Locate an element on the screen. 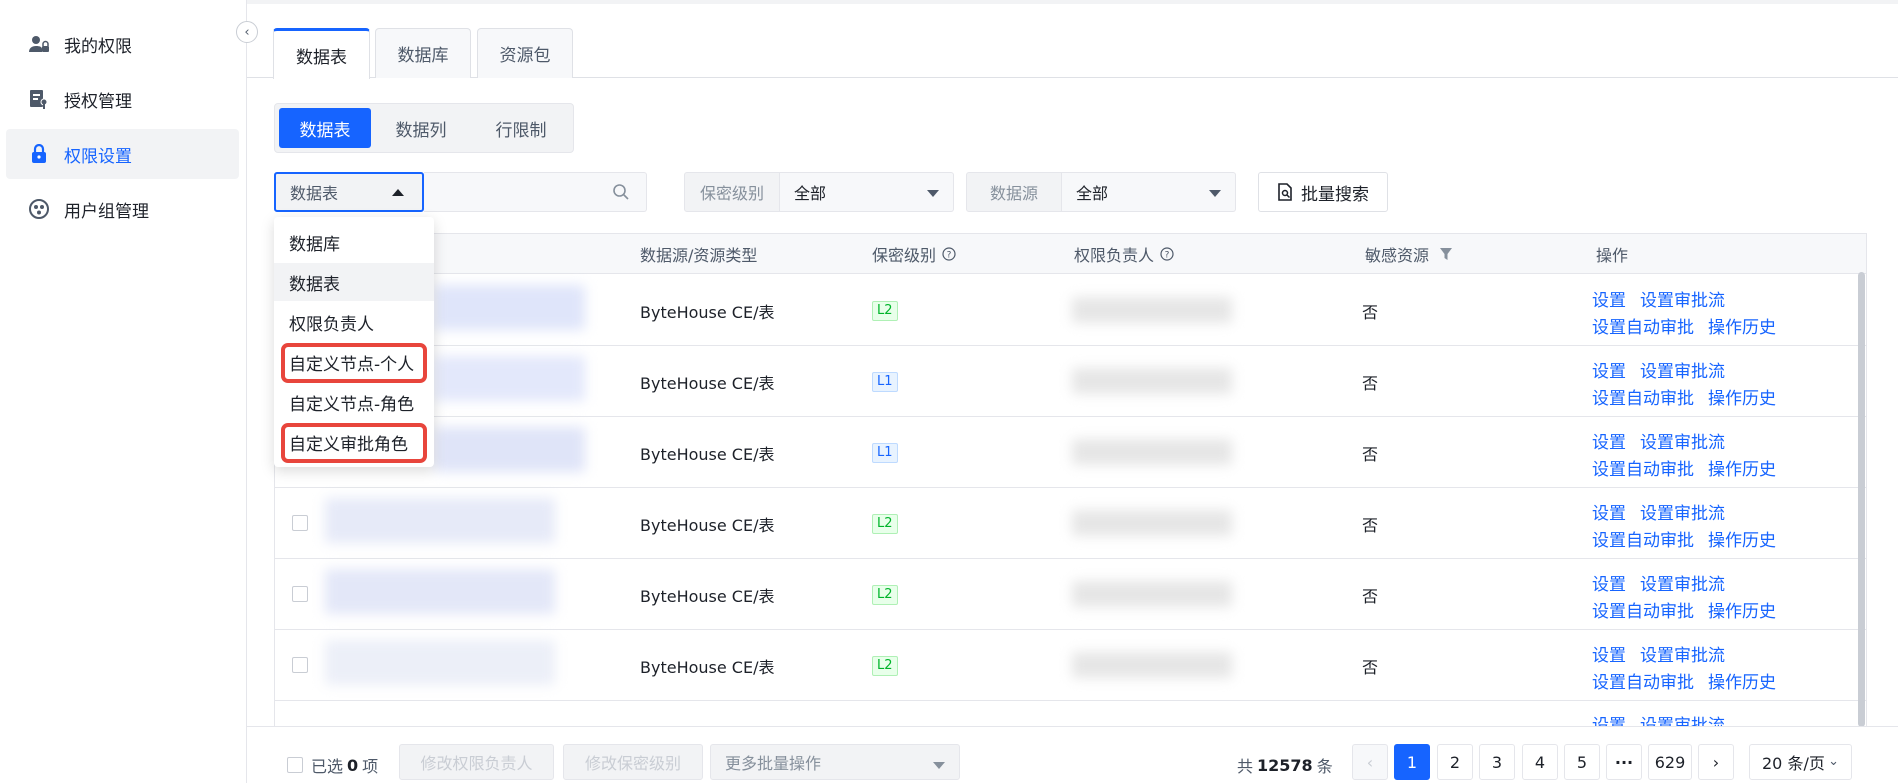 This screenshot has height=783, width=1898. level-cell: L2 is located at coordinates (885, 665).